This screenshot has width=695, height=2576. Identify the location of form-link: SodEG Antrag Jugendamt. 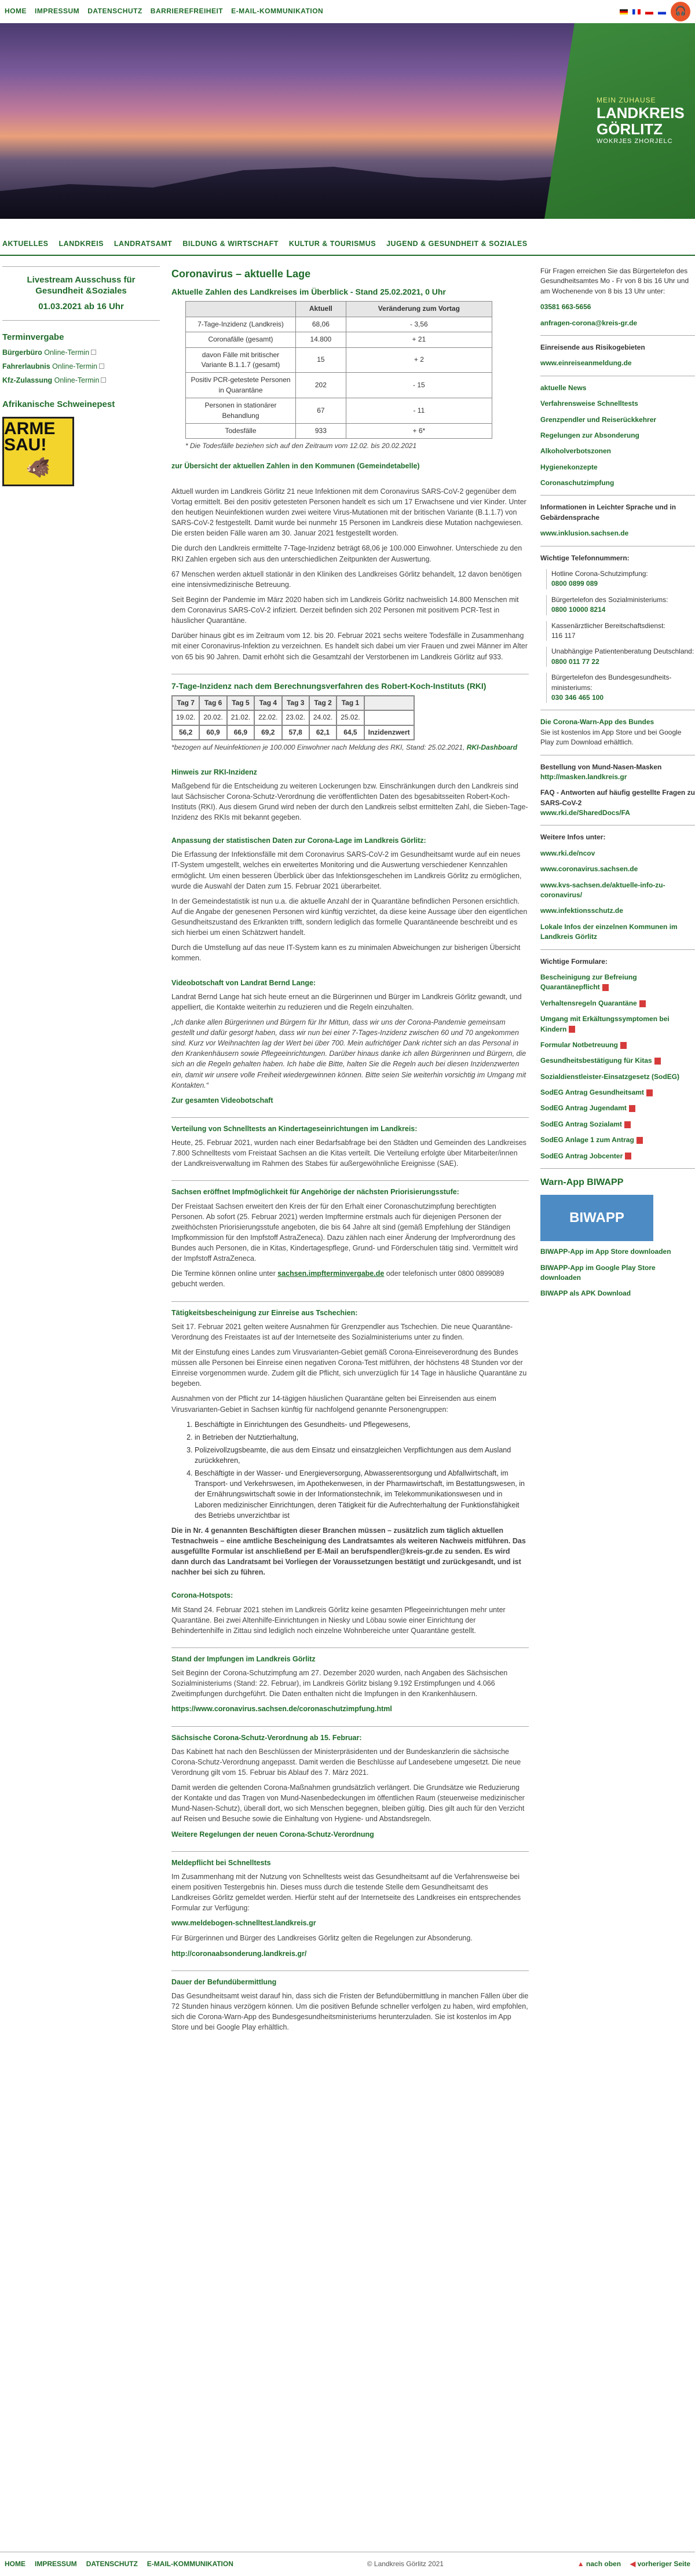
(617, 1108).